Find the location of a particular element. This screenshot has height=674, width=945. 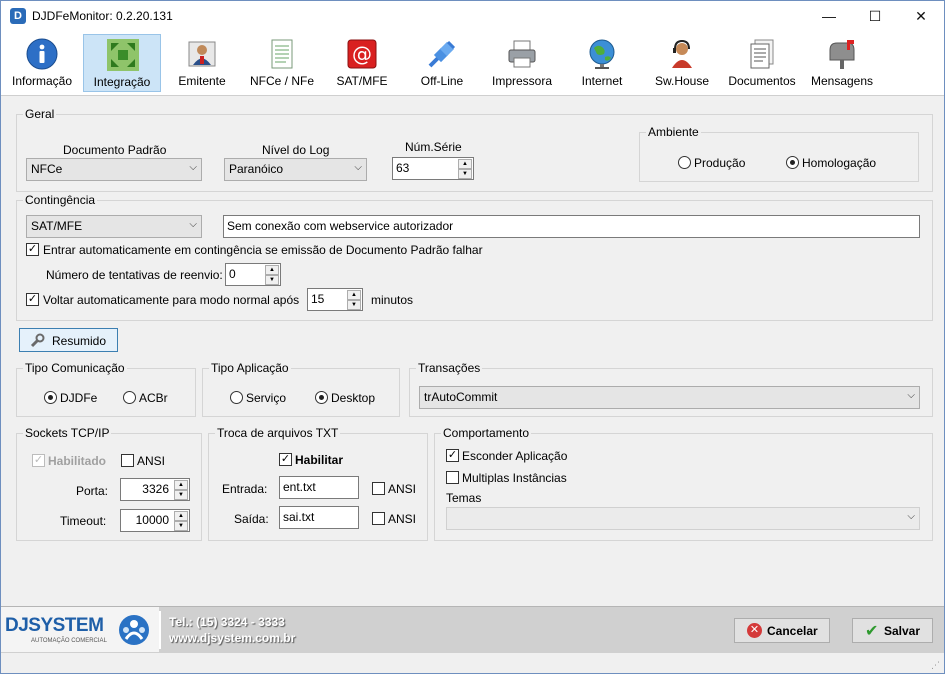

num-serie-spinner: 63 ▲ ▼ is located at coordinates (433, 168).